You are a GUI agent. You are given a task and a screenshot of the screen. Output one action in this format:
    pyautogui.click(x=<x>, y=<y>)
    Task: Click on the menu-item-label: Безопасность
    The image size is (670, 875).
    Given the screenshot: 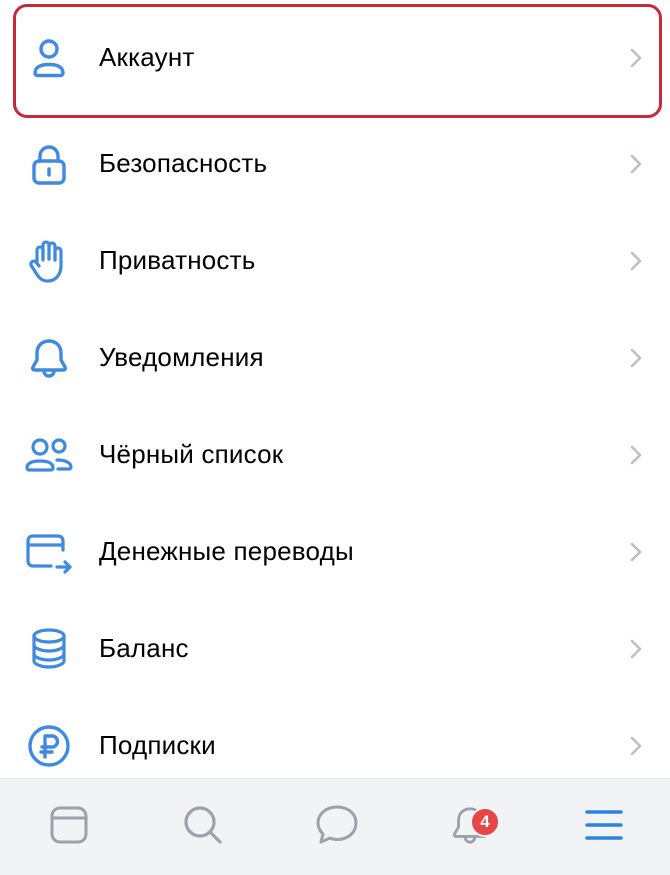 What is the action you would take?
    pyautogui.click(x=183, y=163)
    